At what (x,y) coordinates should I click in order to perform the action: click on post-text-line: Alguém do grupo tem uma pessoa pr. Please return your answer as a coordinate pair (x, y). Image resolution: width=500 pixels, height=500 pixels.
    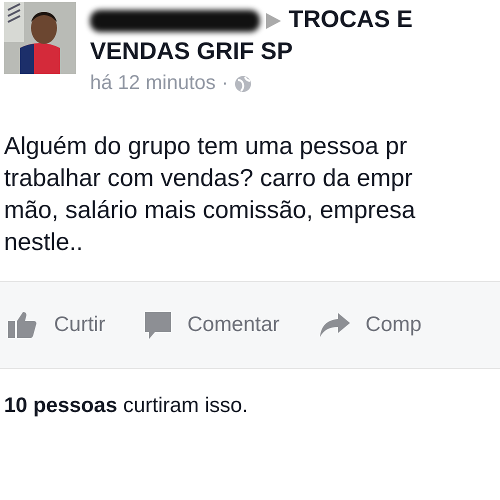
    Looking at the image, I should click on (206, 147).